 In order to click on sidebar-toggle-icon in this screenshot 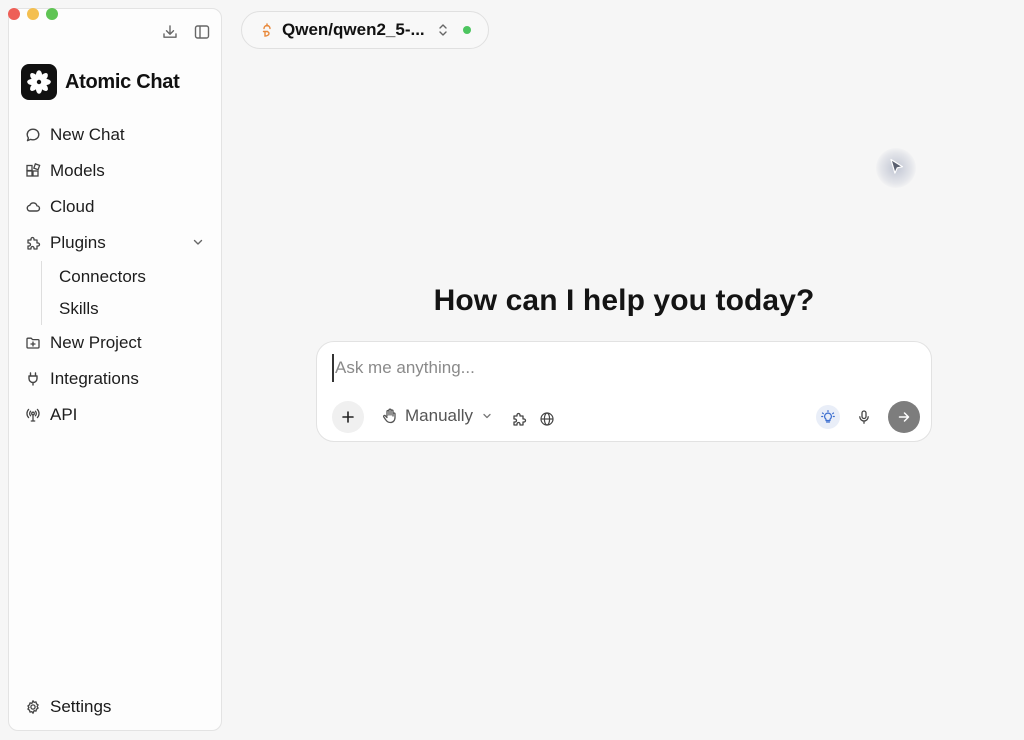, I will do `click(202, 32)`.